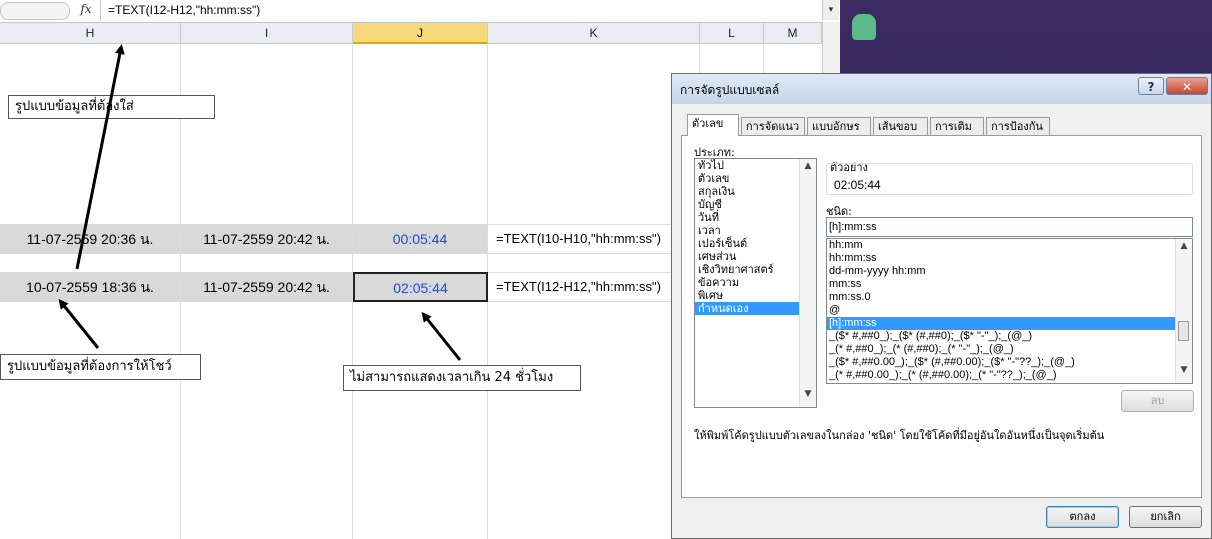  Describe the element at coordinates (1009, 227) in the screenshot. I see `type-input: [h]:mm:ss` at that location.